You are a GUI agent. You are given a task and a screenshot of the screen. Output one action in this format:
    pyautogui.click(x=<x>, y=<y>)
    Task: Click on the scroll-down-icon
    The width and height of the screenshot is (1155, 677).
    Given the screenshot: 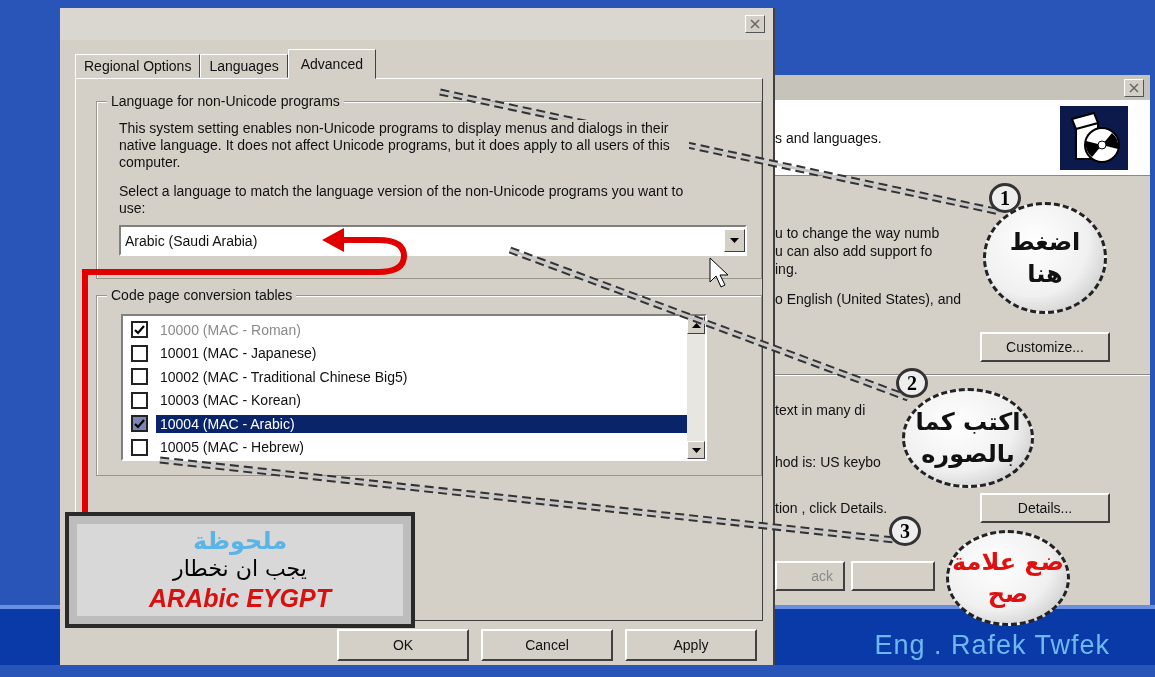 What is the action you would take?
    pyautogui.click(x=696, y=450)
    